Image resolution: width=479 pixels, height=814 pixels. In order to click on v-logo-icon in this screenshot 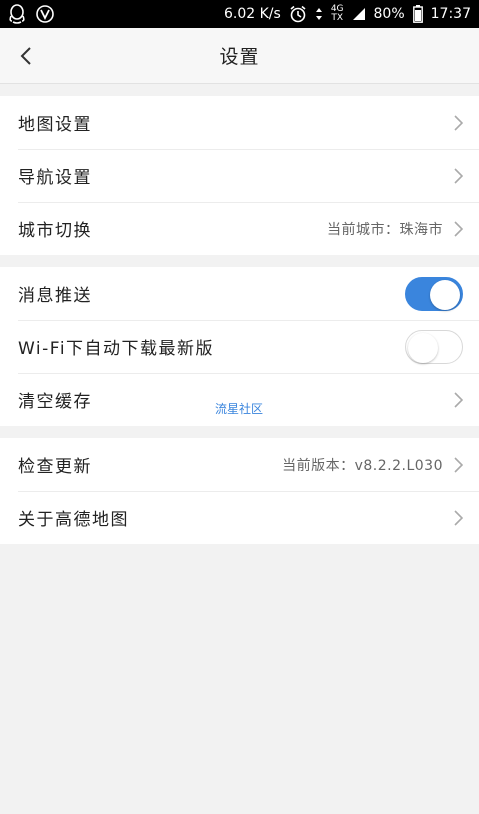, I will do `click(45, 14)`.